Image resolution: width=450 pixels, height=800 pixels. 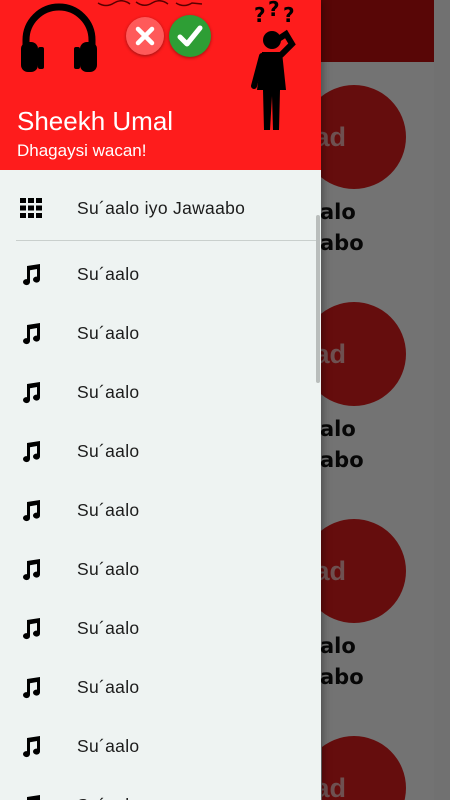 What do you see at coordinates (31, 208) in the screenshot?
I see `grid-icon` at bounding box center [31, 208].